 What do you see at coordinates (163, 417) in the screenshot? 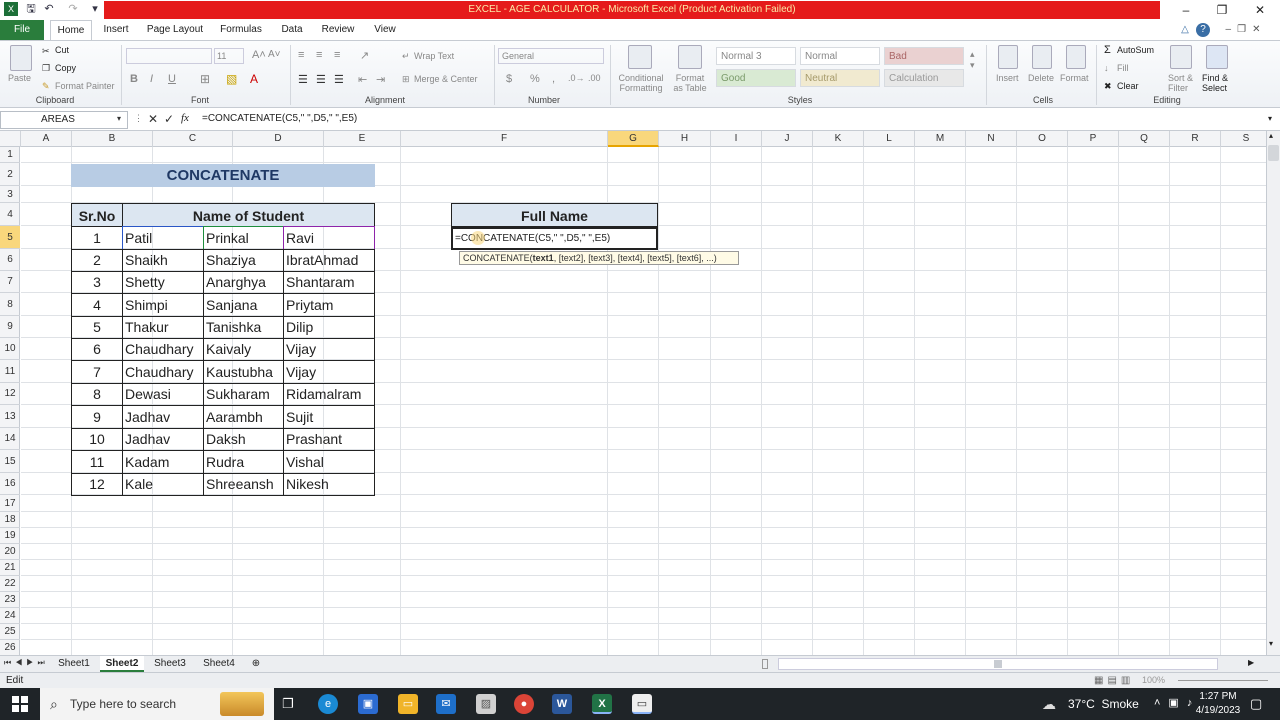
I see `cell-surname: Jadhav` at bounding box center [163, 417].